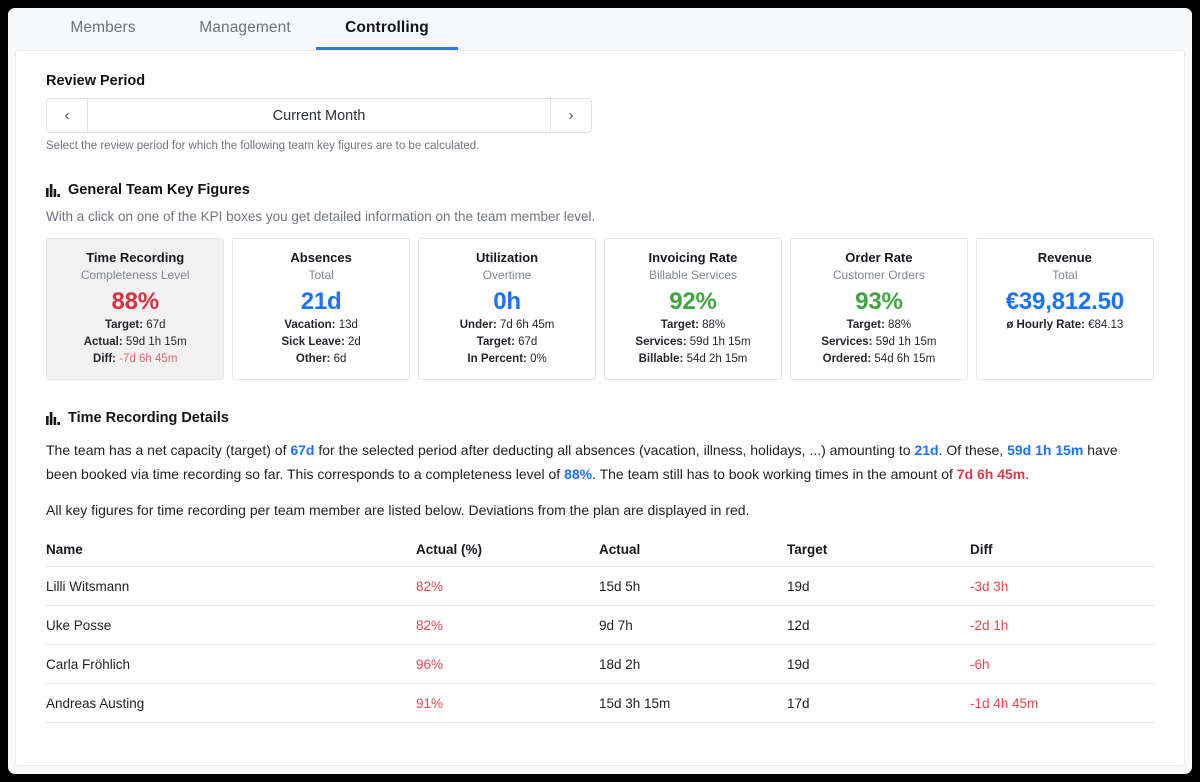 The image size is (1200, 782). What do you see at coordinates (135, 301) in the screenshot?
I see `kpi-value: 88%` at bounding box center [135, 301].